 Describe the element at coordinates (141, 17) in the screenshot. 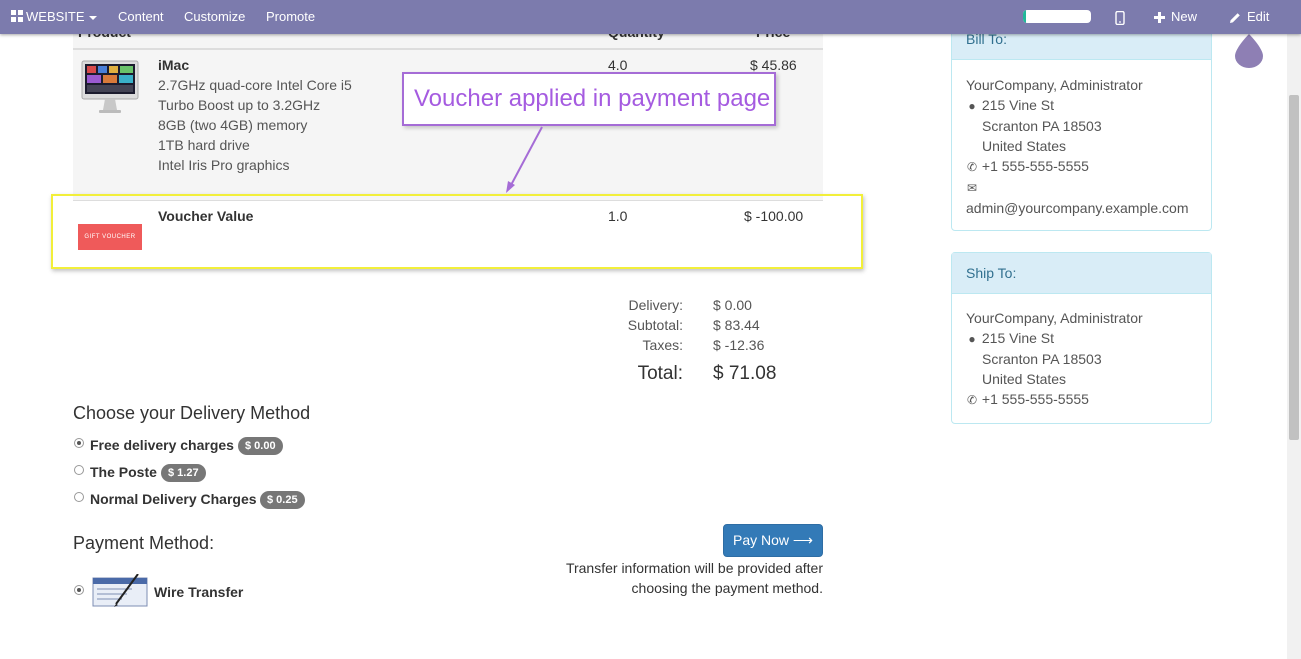

I see `content-menu: Content` at that location.